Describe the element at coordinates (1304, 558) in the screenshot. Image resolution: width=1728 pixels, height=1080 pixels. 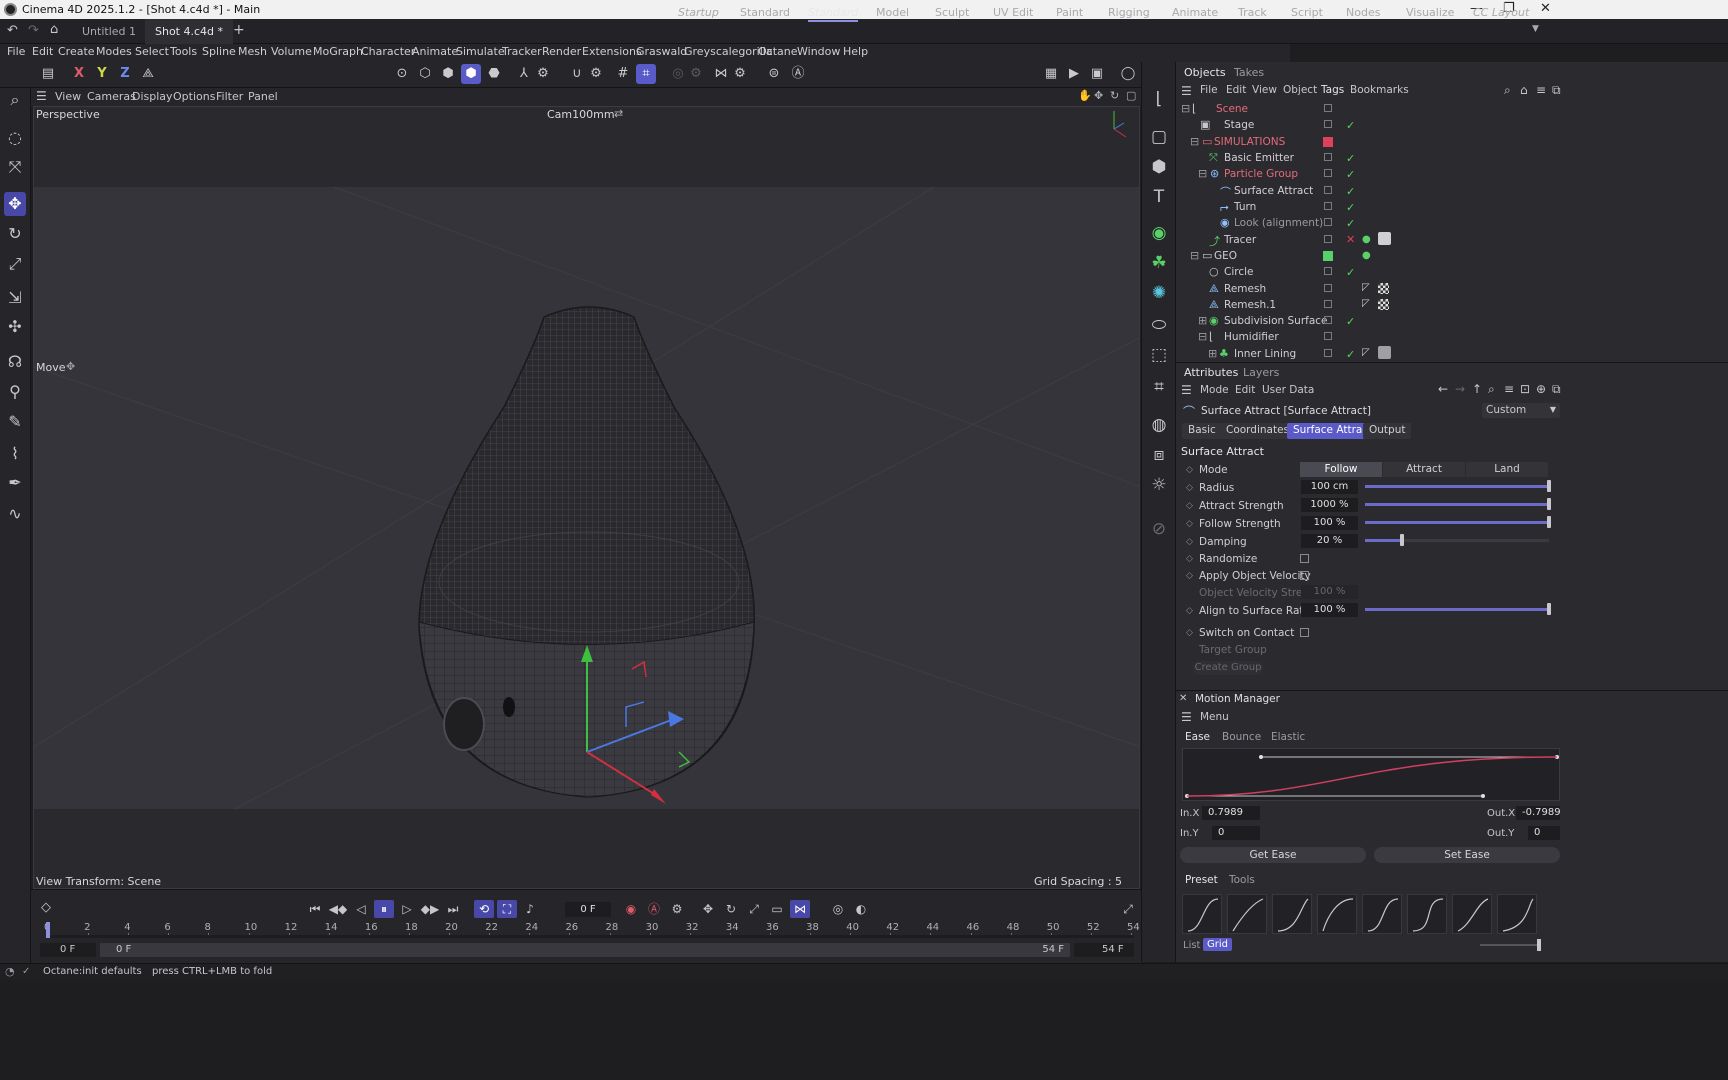
I see `randomize-checkbox` at that location.